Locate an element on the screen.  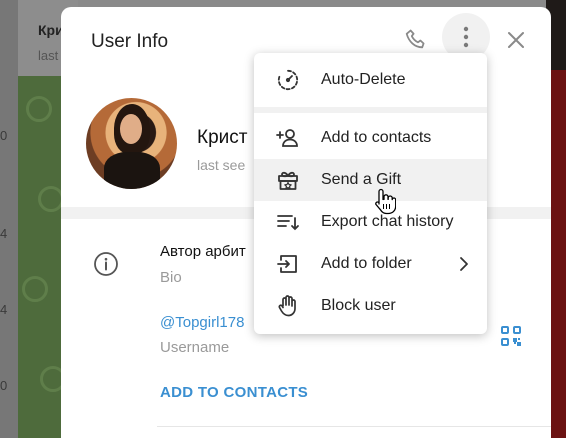
info-separator is located at coordinates (354, 426).